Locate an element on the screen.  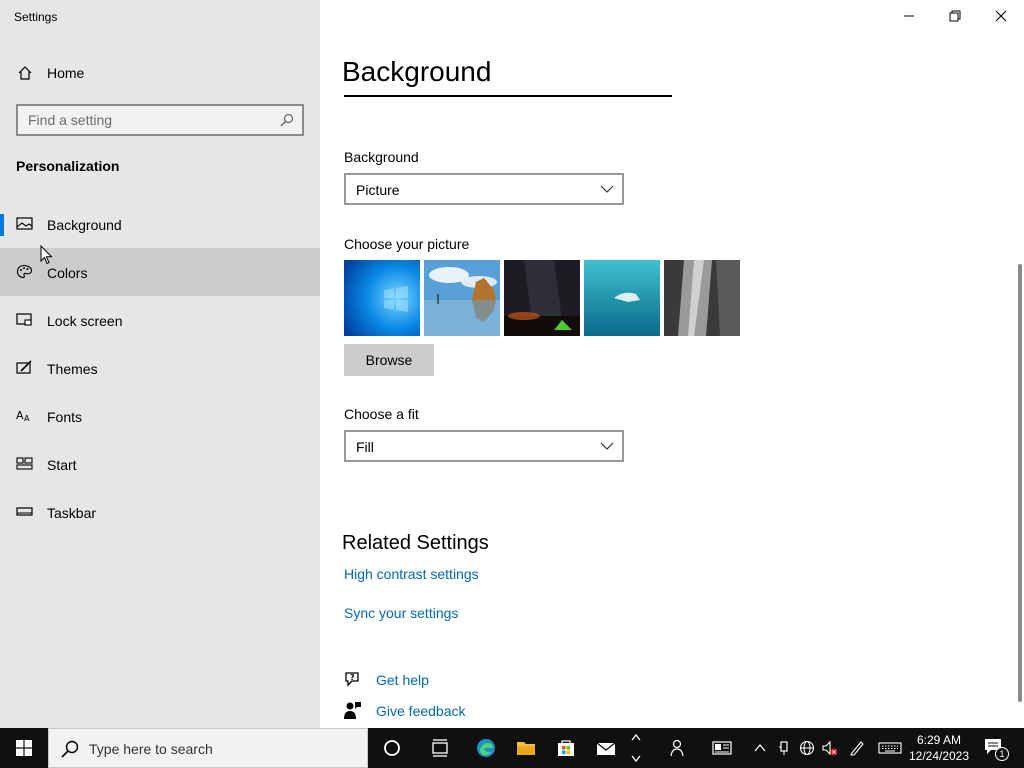
keyboard-icon is located at coordinates (890, 748).